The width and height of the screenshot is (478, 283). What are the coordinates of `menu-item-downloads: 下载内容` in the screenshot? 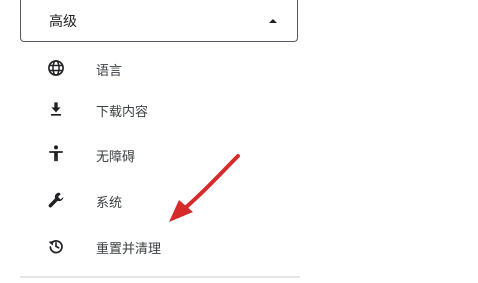 It's located at (159, 109).